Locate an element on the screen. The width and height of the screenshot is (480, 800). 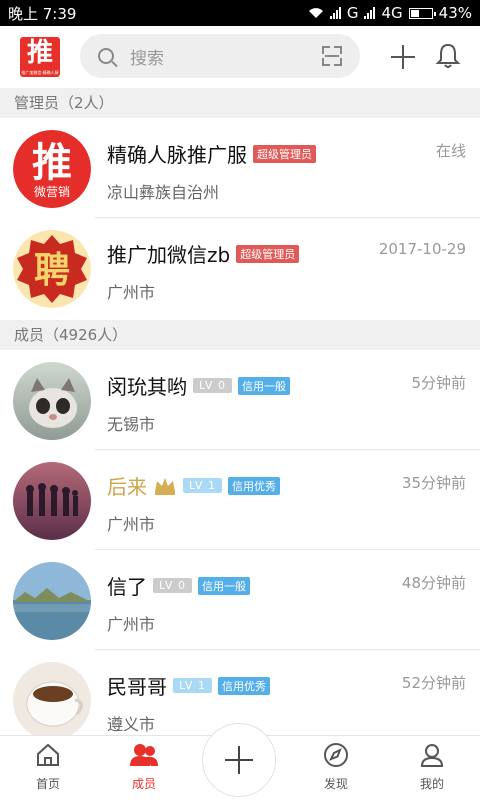
search-bar: 搜索 is located at coordinates (220, 56).